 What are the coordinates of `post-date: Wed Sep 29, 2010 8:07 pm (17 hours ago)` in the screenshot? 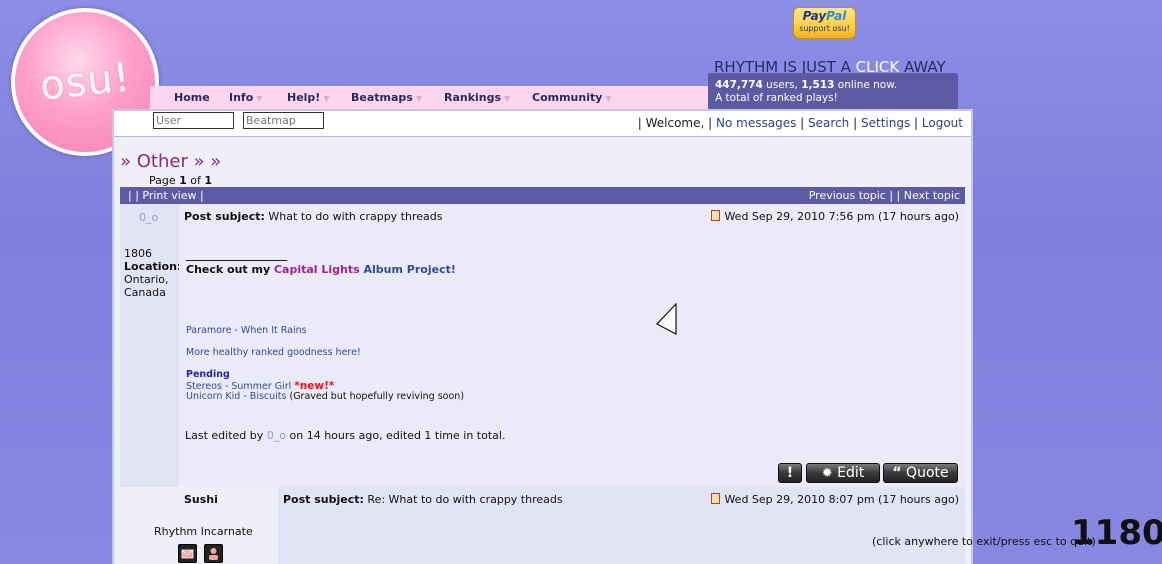 It's located at (835, 499).